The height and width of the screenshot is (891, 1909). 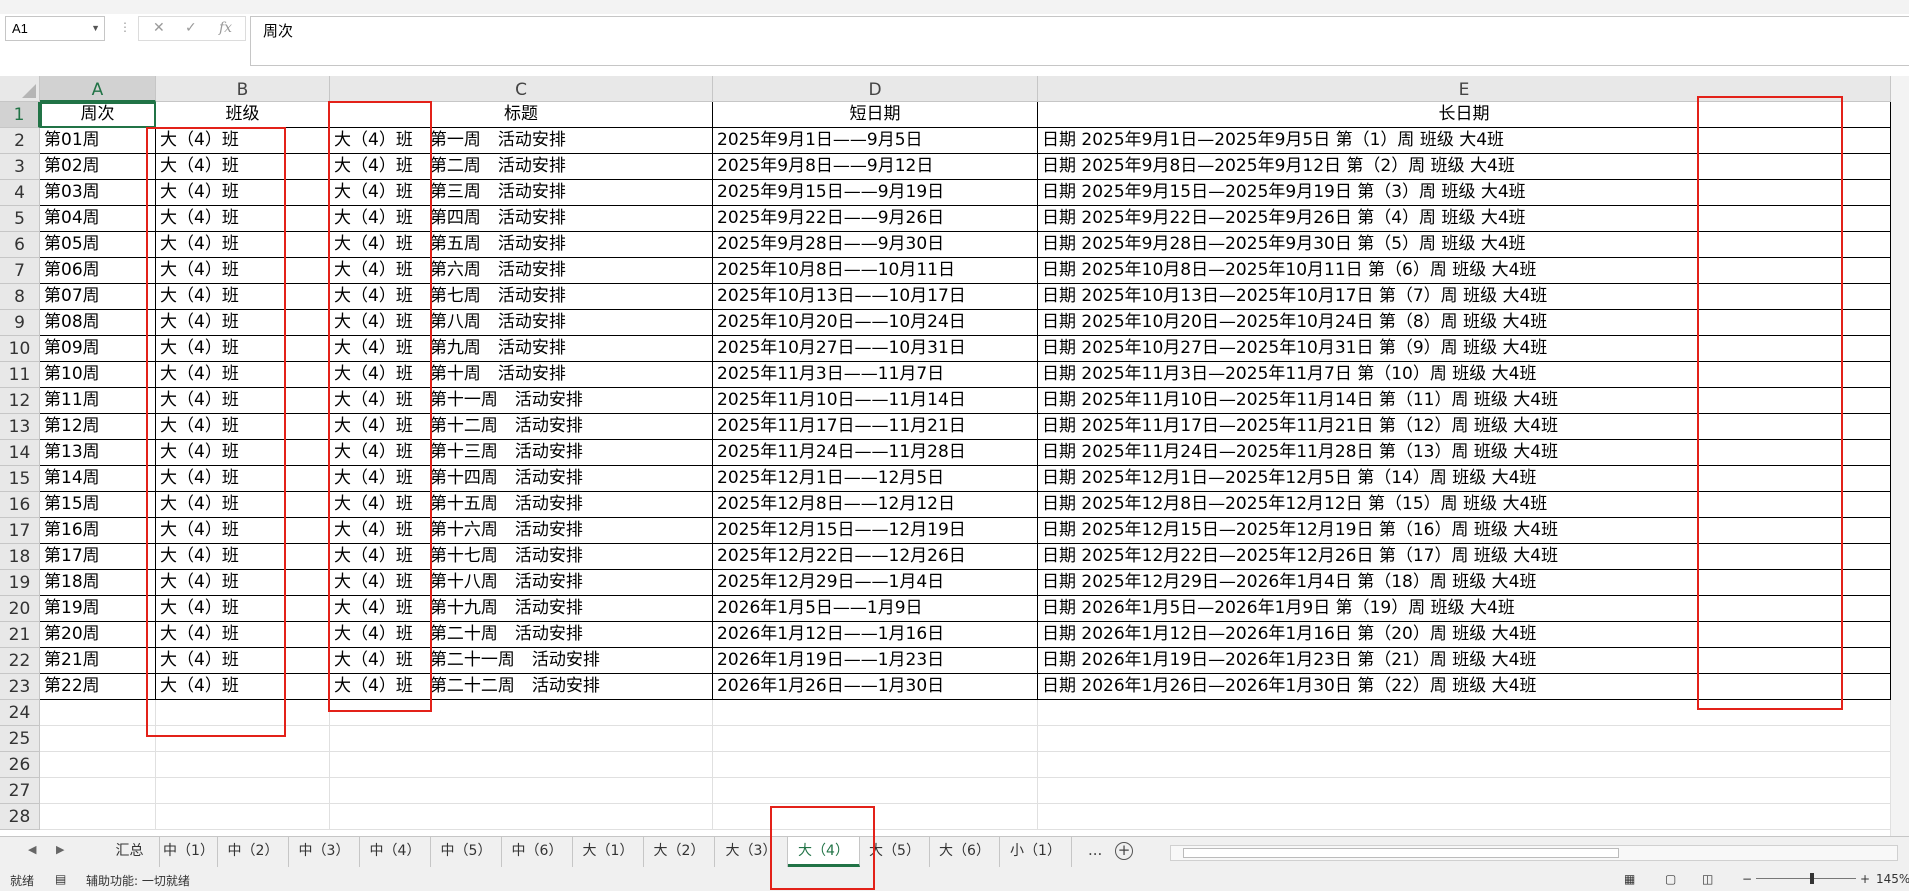 I want to click on cell-d: 2026年1月5日——1月9日, so click(x=875, y=609).